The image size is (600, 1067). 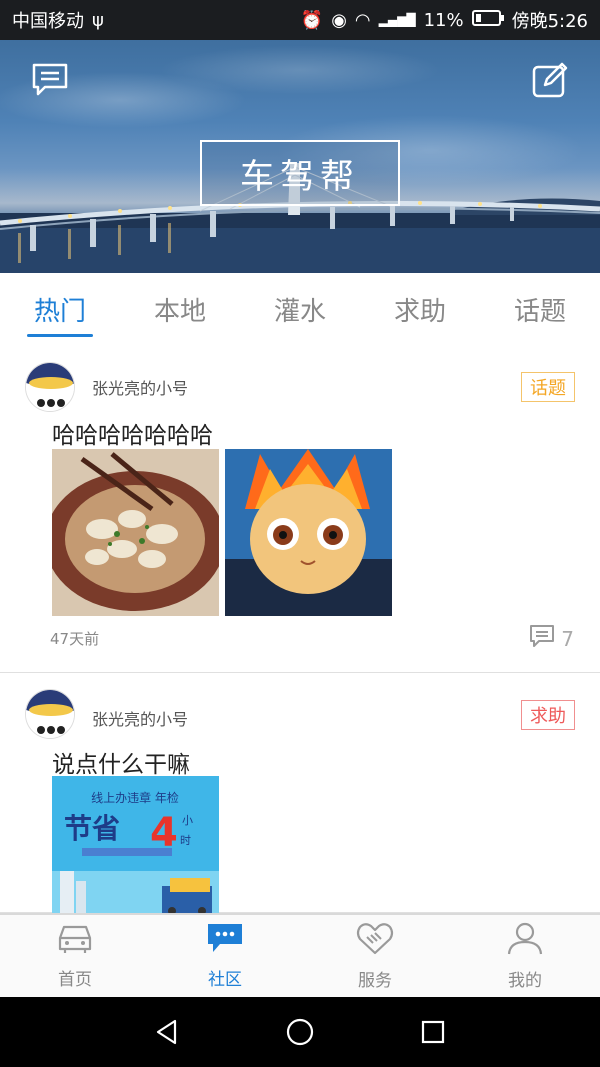 I want to click on category-tabs: 热门 本地 灌水 求助 话题, so click(x=300, y=309).